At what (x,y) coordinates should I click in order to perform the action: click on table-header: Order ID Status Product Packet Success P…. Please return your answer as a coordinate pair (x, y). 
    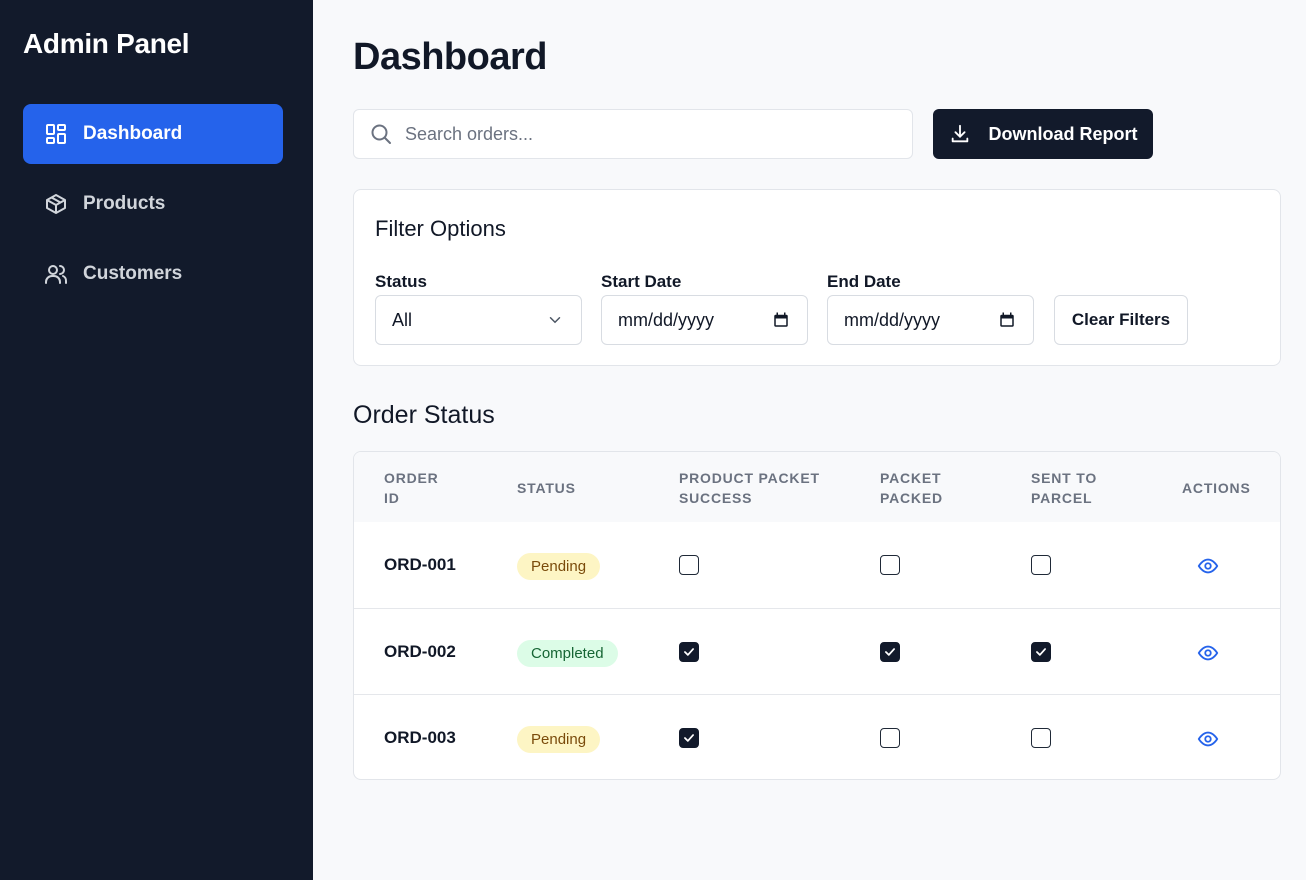
    Looking at the image, I should click on (817, 487).